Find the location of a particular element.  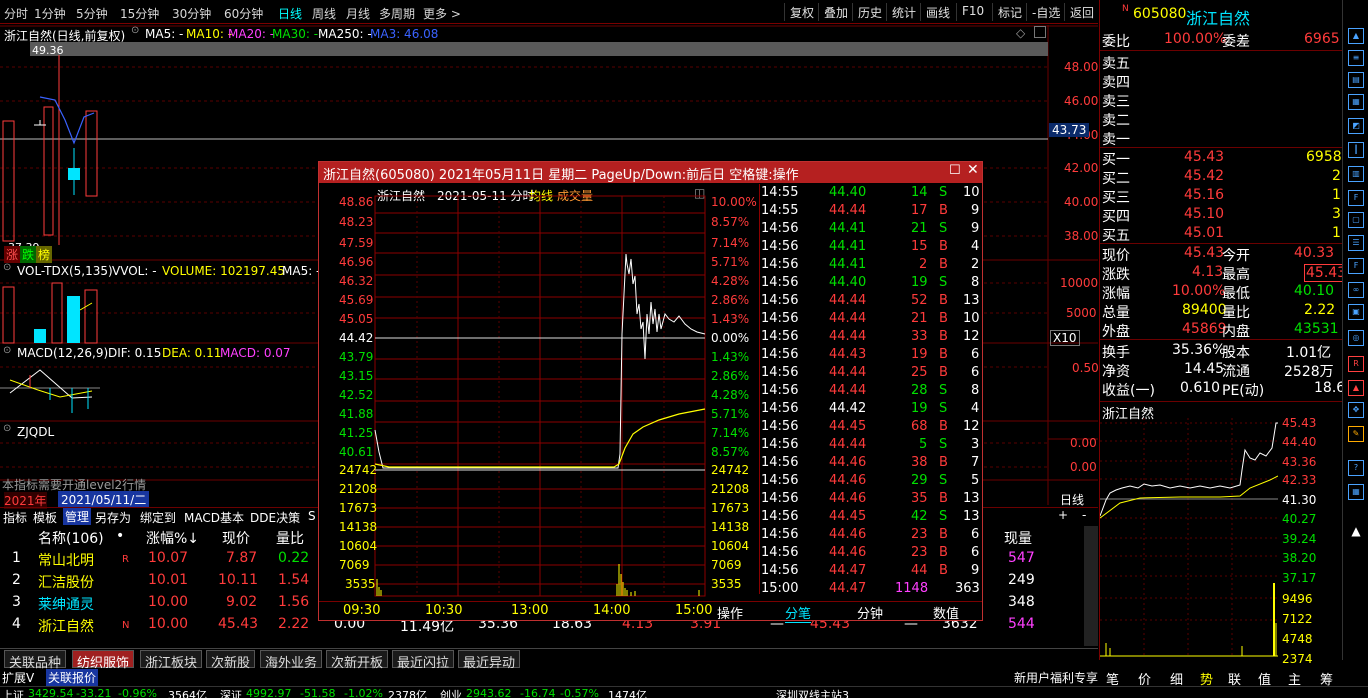

period-more: 更多 > is located at coordinates (442, 13).